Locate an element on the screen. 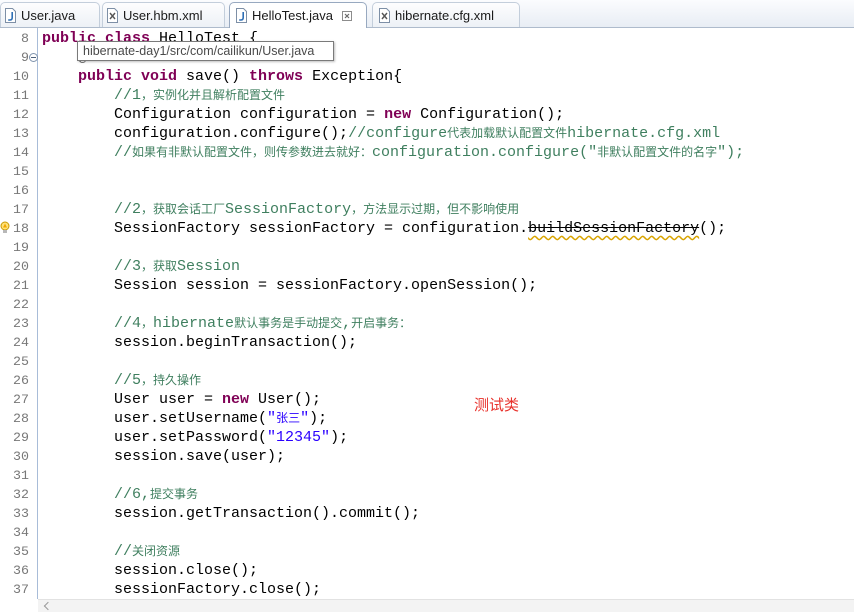  code-token: save() is located at coordinates (213, 76).